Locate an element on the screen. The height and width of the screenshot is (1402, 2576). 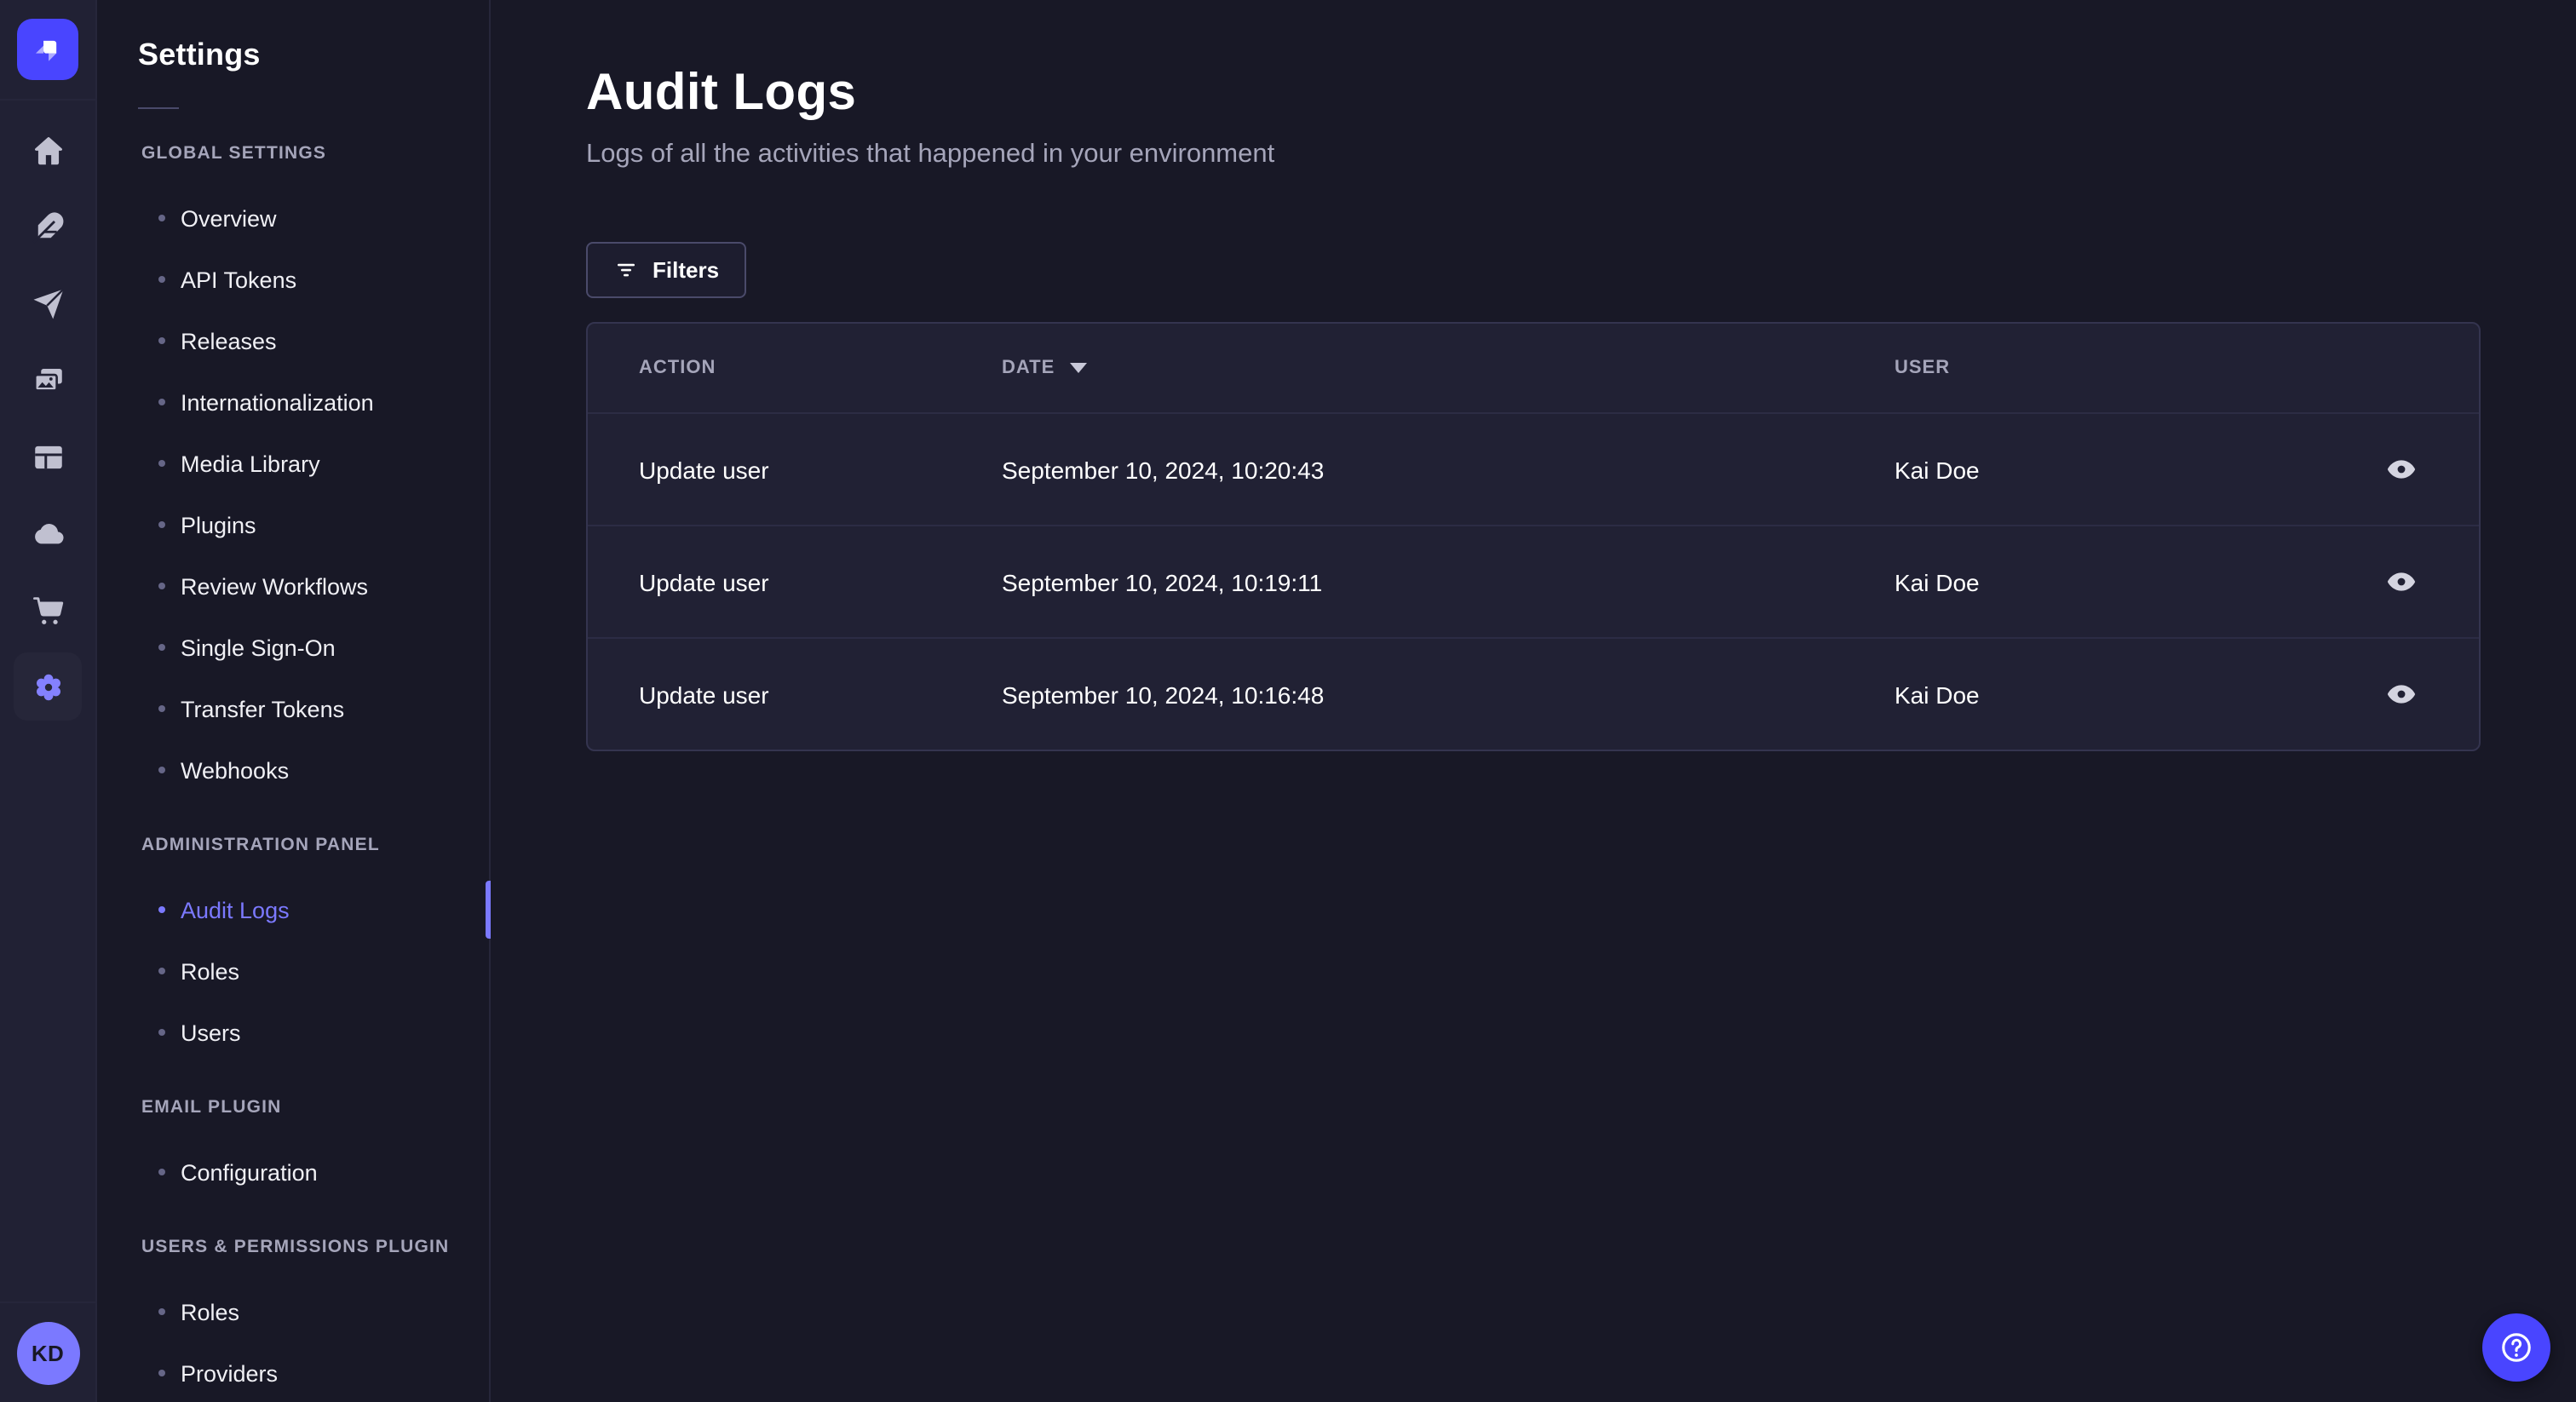
subnav-item-media-library: Media Library is located at coordinates (293, 463).